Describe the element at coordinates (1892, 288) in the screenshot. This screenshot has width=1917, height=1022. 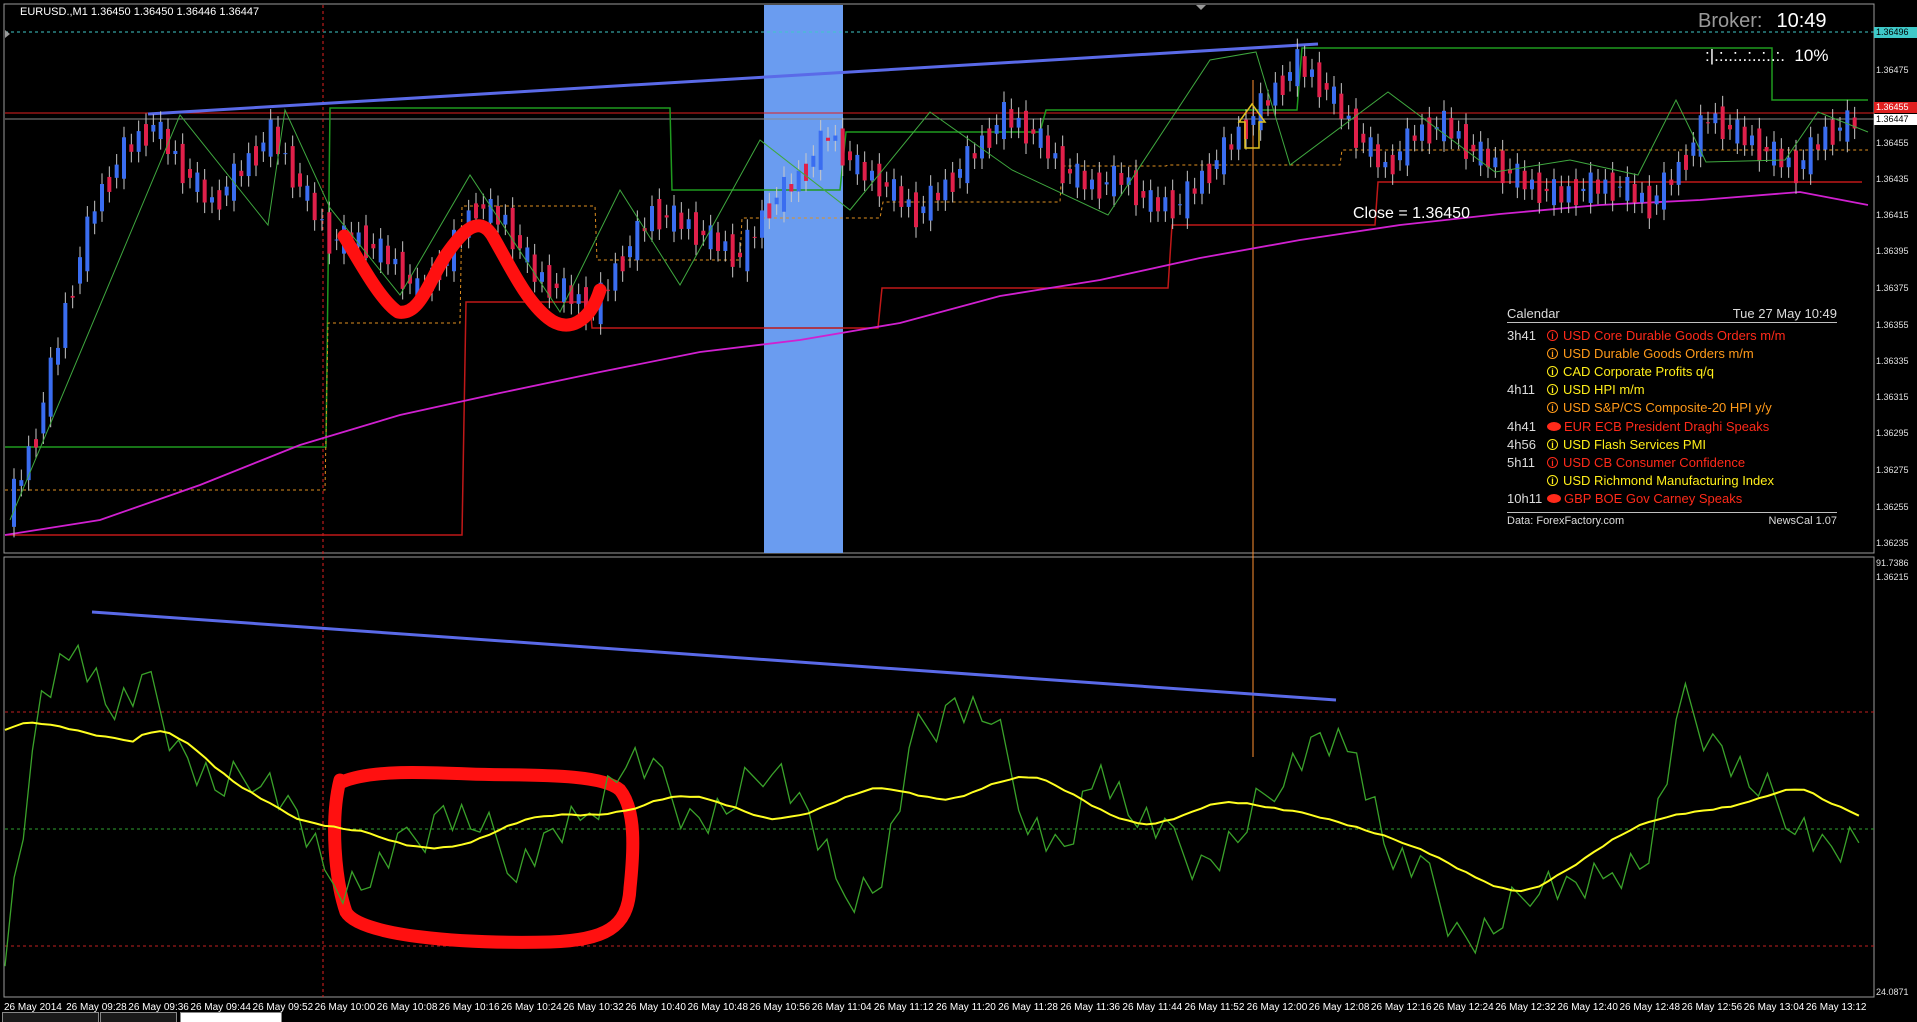
I see `price-axis-label: 1.36375` at that location.